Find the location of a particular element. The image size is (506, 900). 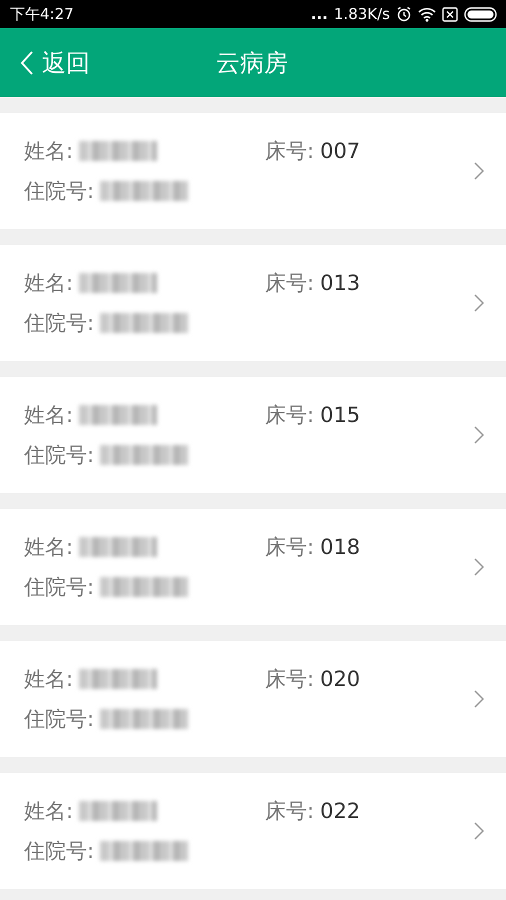

sim-icon is located at coordinates (450, 14).